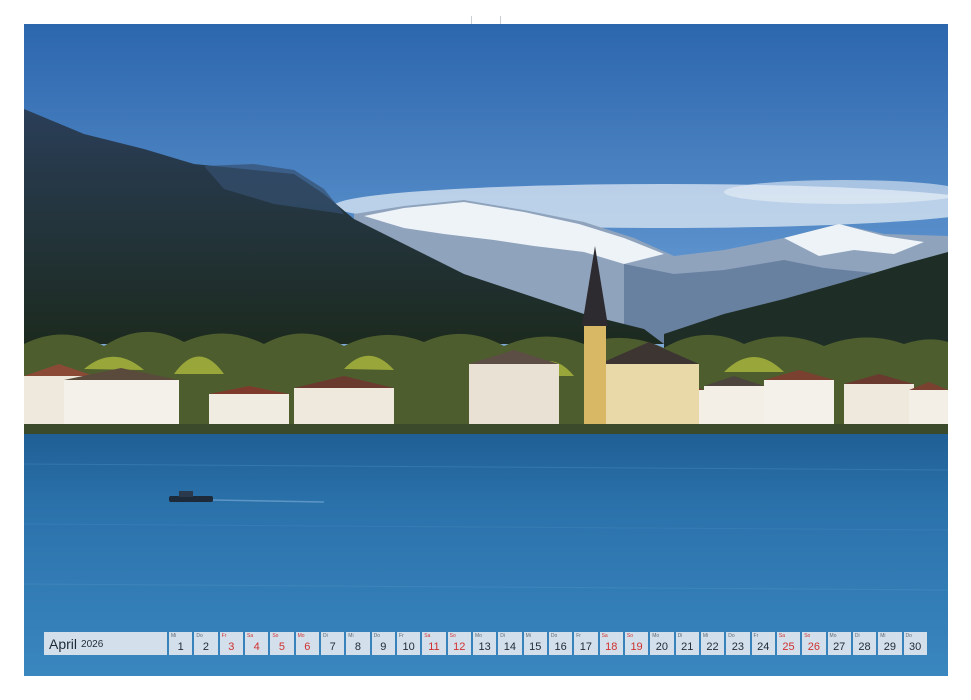 Image resolution: width=971 pixels, height=700 pixels. I want to click on day-number: 20, so click(662, 647).